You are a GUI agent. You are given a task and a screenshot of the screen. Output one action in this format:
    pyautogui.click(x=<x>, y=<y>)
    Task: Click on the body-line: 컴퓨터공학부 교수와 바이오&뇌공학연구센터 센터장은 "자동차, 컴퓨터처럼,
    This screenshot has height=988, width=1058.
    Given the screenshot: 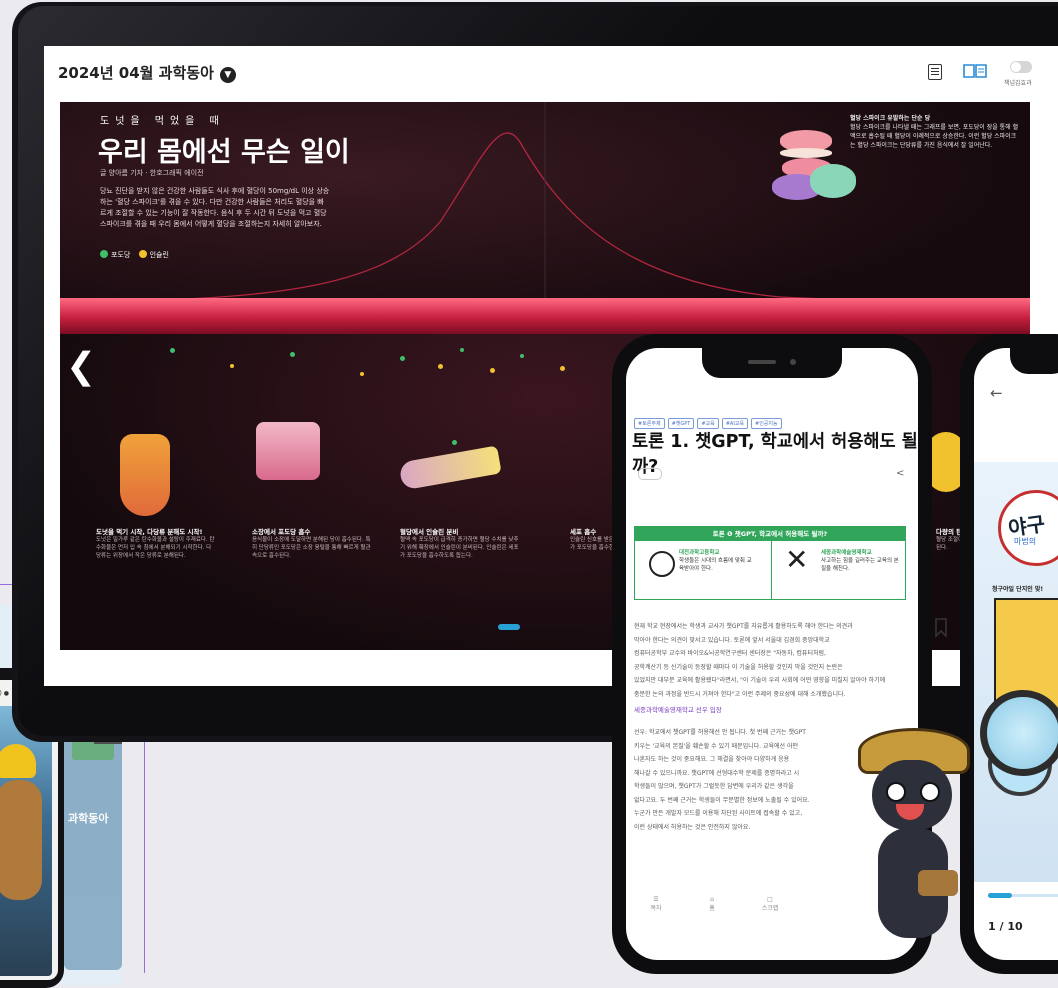 What is the action you would take?
    pyautogui.click(x=730, y=653)
    